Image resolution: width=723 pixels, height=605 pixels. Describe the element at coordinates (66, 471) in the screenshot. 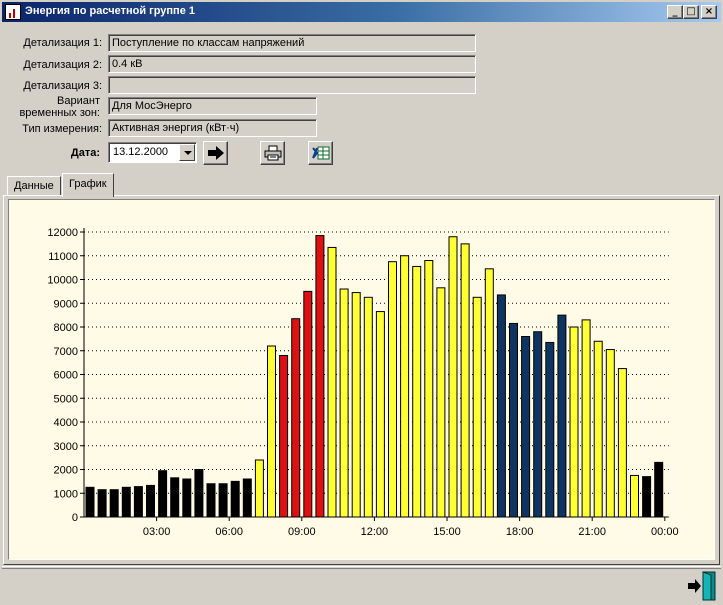

I see `y-tick-label: 2000` at that location.